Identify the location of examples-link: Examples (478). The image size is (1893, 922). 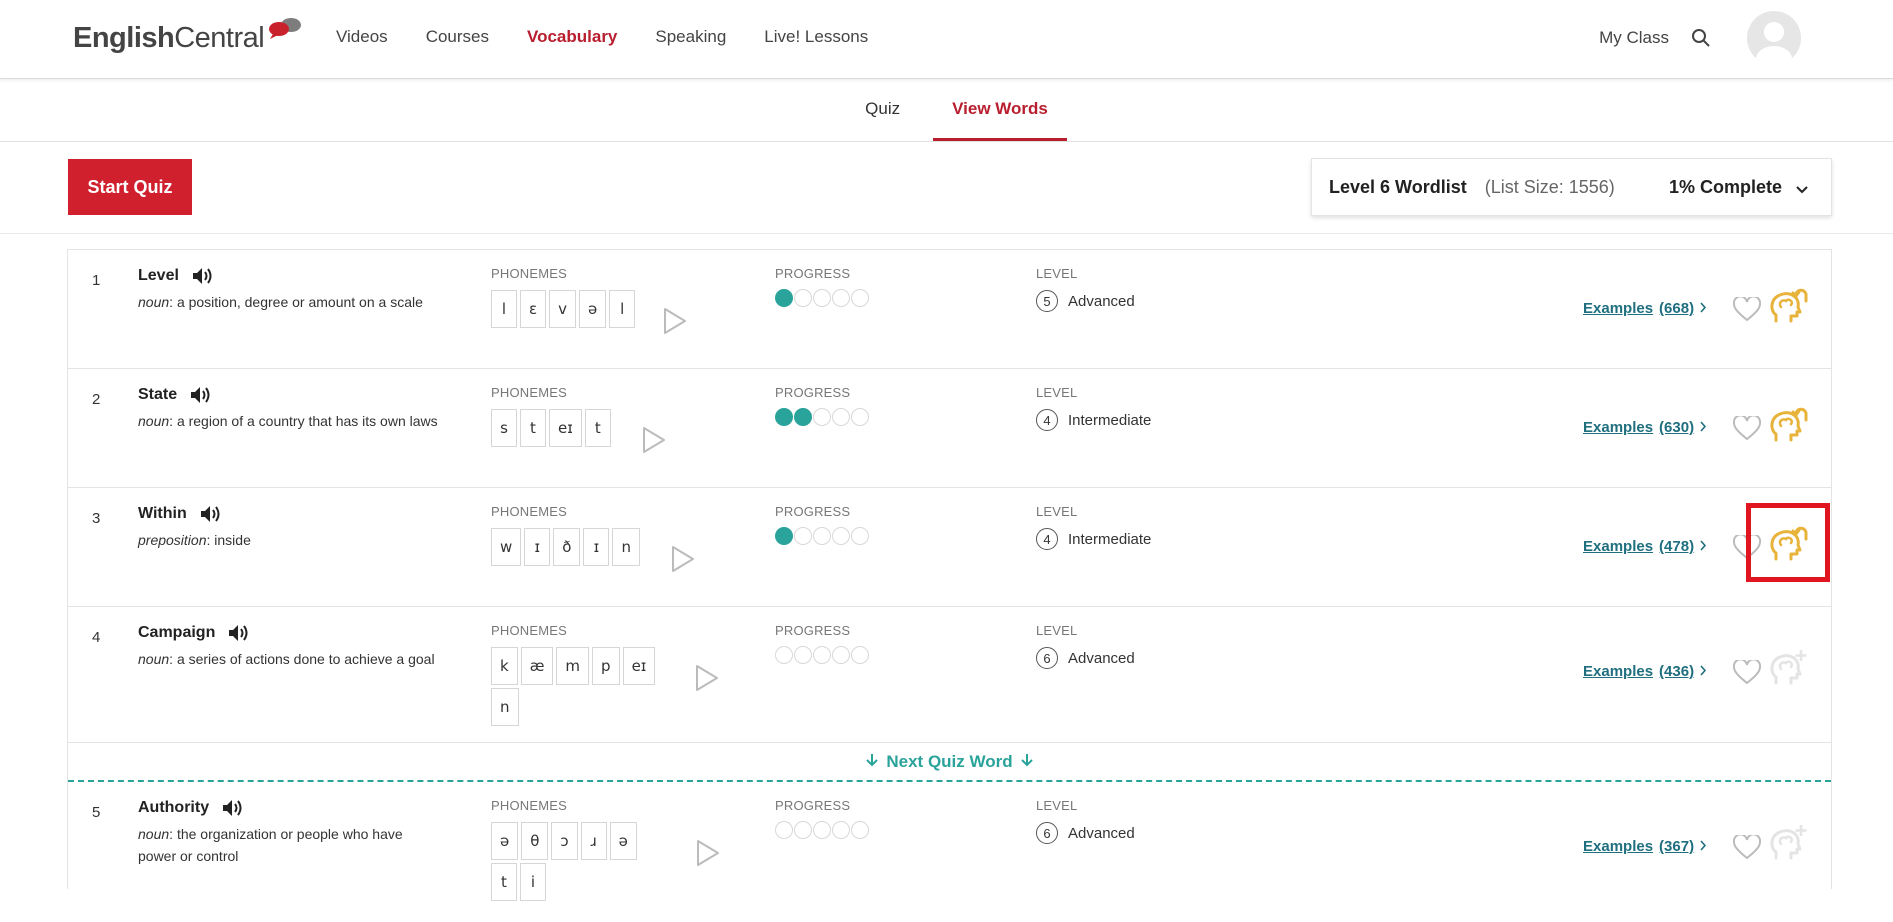
(1645, 546).